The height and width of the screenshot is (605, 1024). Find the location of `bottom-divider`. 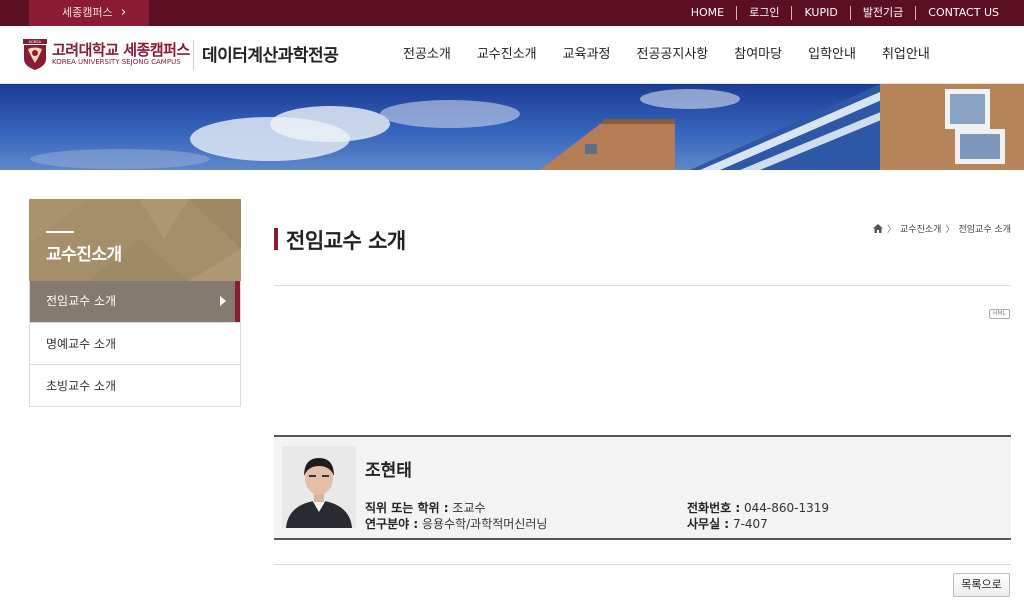

bottom-divider is located at coordinates (642, 564).